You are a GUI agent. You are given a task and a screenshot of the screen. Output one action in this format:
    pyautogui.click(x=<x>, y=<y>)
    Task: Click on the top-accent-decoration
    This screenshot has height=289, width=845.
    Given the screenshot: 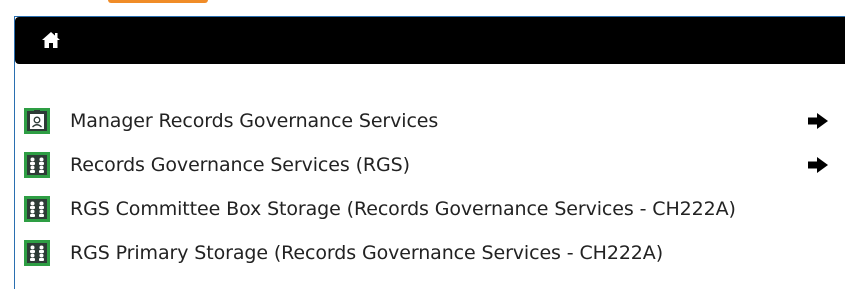 What is the action you would take?
    pyautogui.click(x=158, y=1)
    